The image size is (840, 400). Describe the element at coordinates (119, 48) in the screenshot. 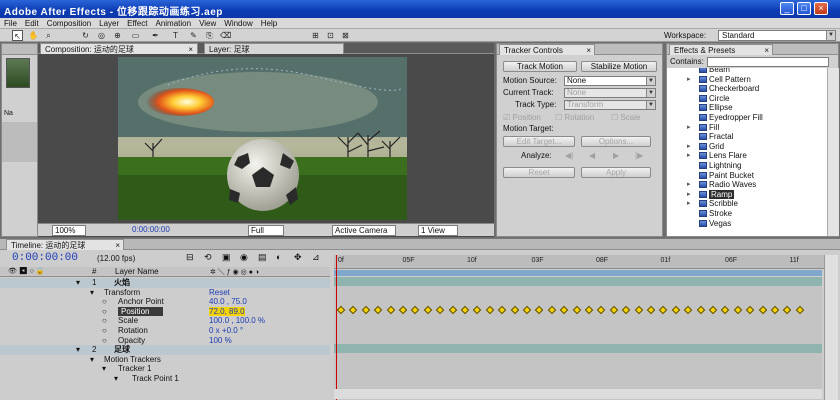

I see `tab-composition: Composition: 运动的足球 ×` at that location.